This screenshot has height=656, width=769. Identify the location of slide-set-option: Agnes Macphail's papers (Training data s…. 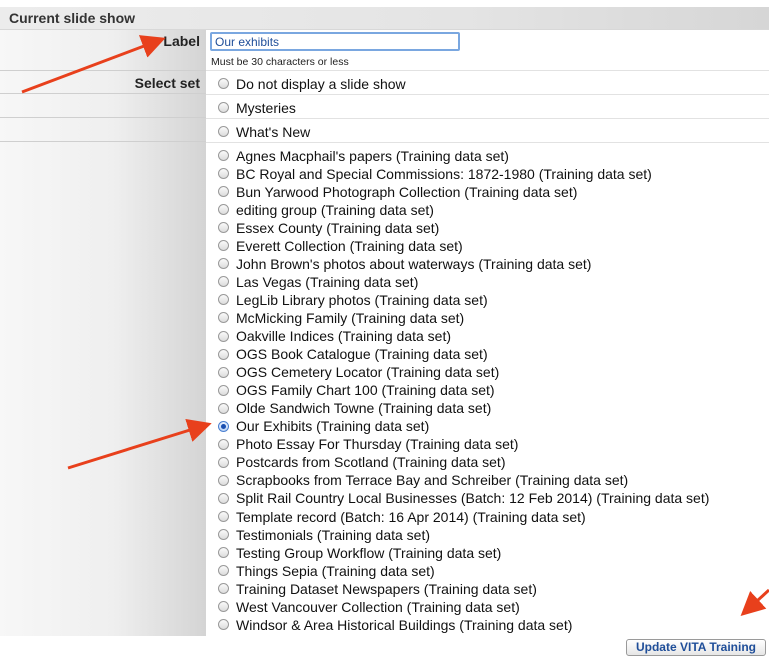
(363, 155).